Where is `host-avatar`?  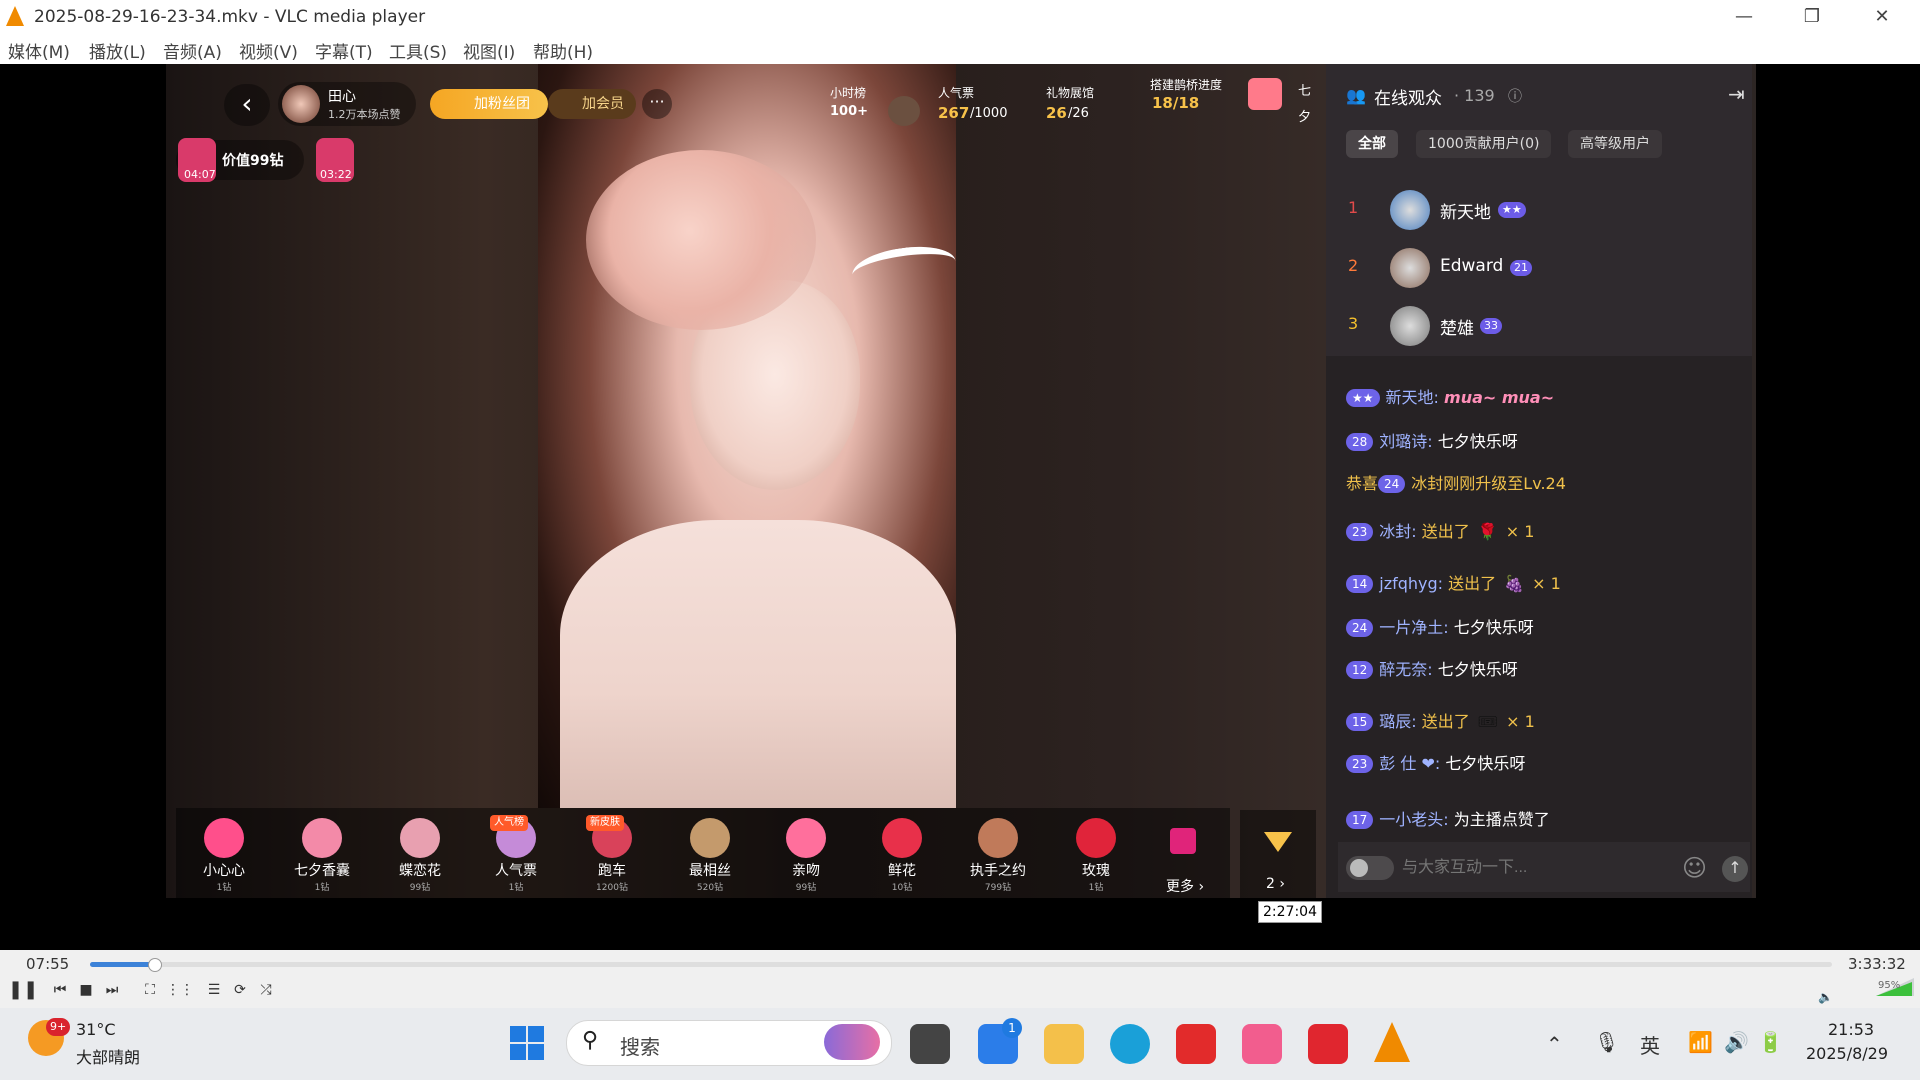 host-avatar is located at coordinates (301, 104).